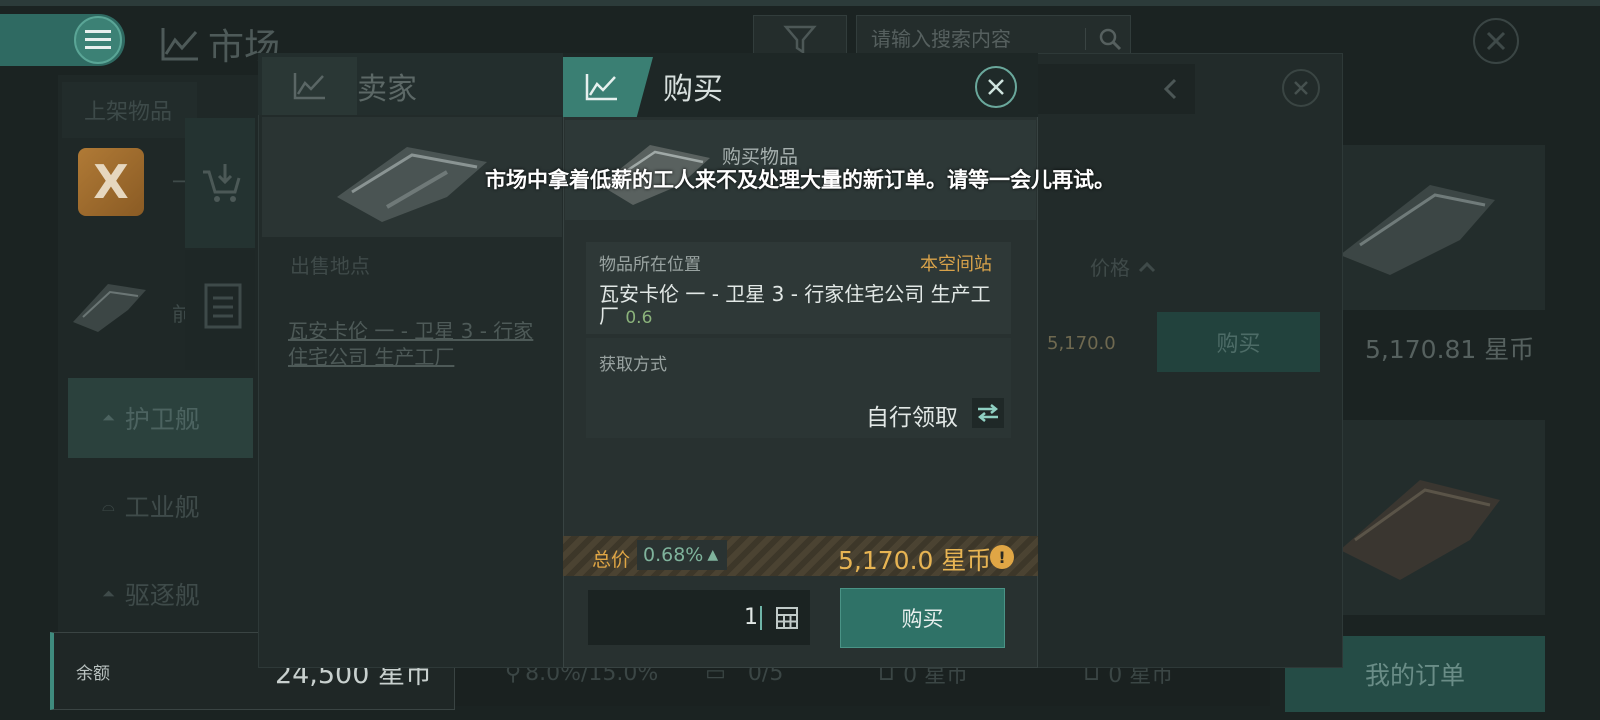 The image size is (1600, 720). I want to click on location-name: 瓦安卡伦 一 - 卫星 3 - 行家住宅公司 生产工厂 0.6, so click(795, 305).